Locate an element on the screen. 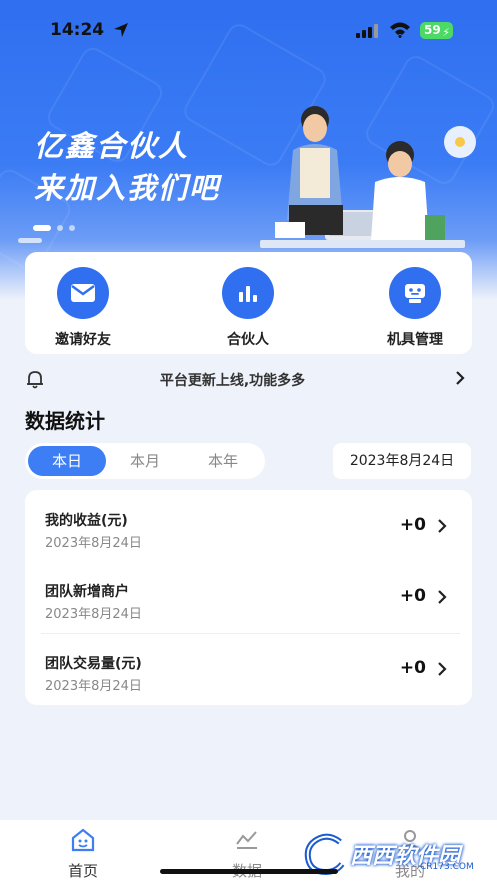  banner-title: 亿鑫合伙人 来加入我们吧 is located at coordinates (127, 167).